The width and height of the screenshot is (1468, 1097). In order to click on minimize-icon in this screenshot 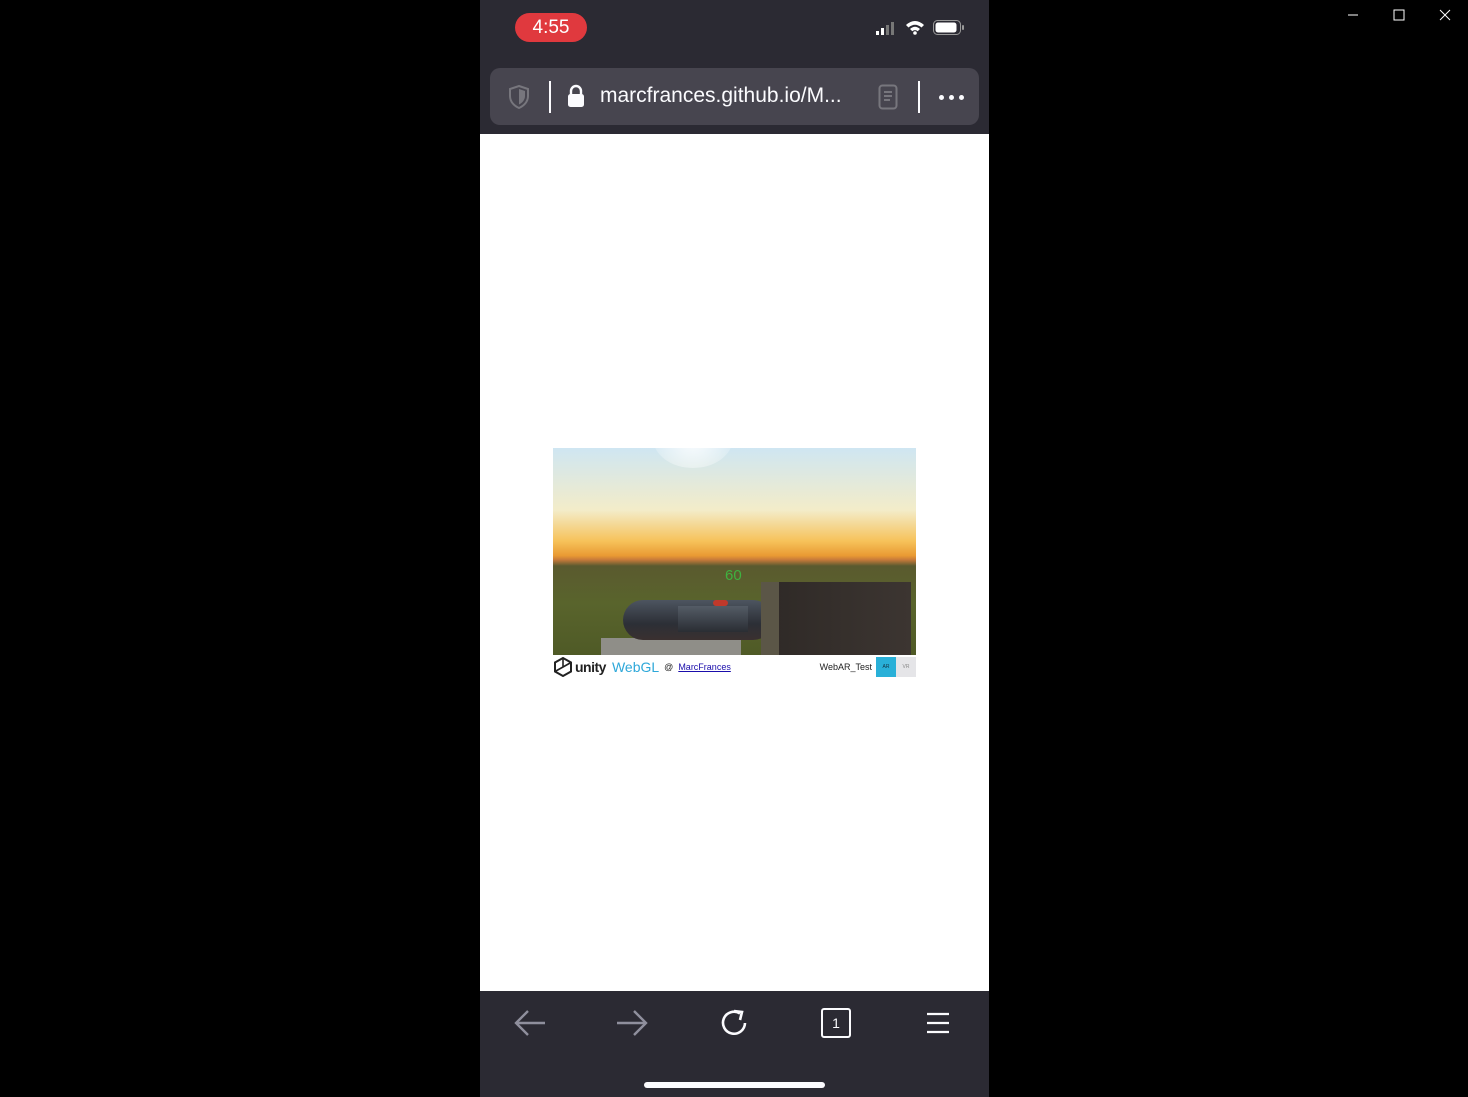, I will do `click(1353, 15)`.